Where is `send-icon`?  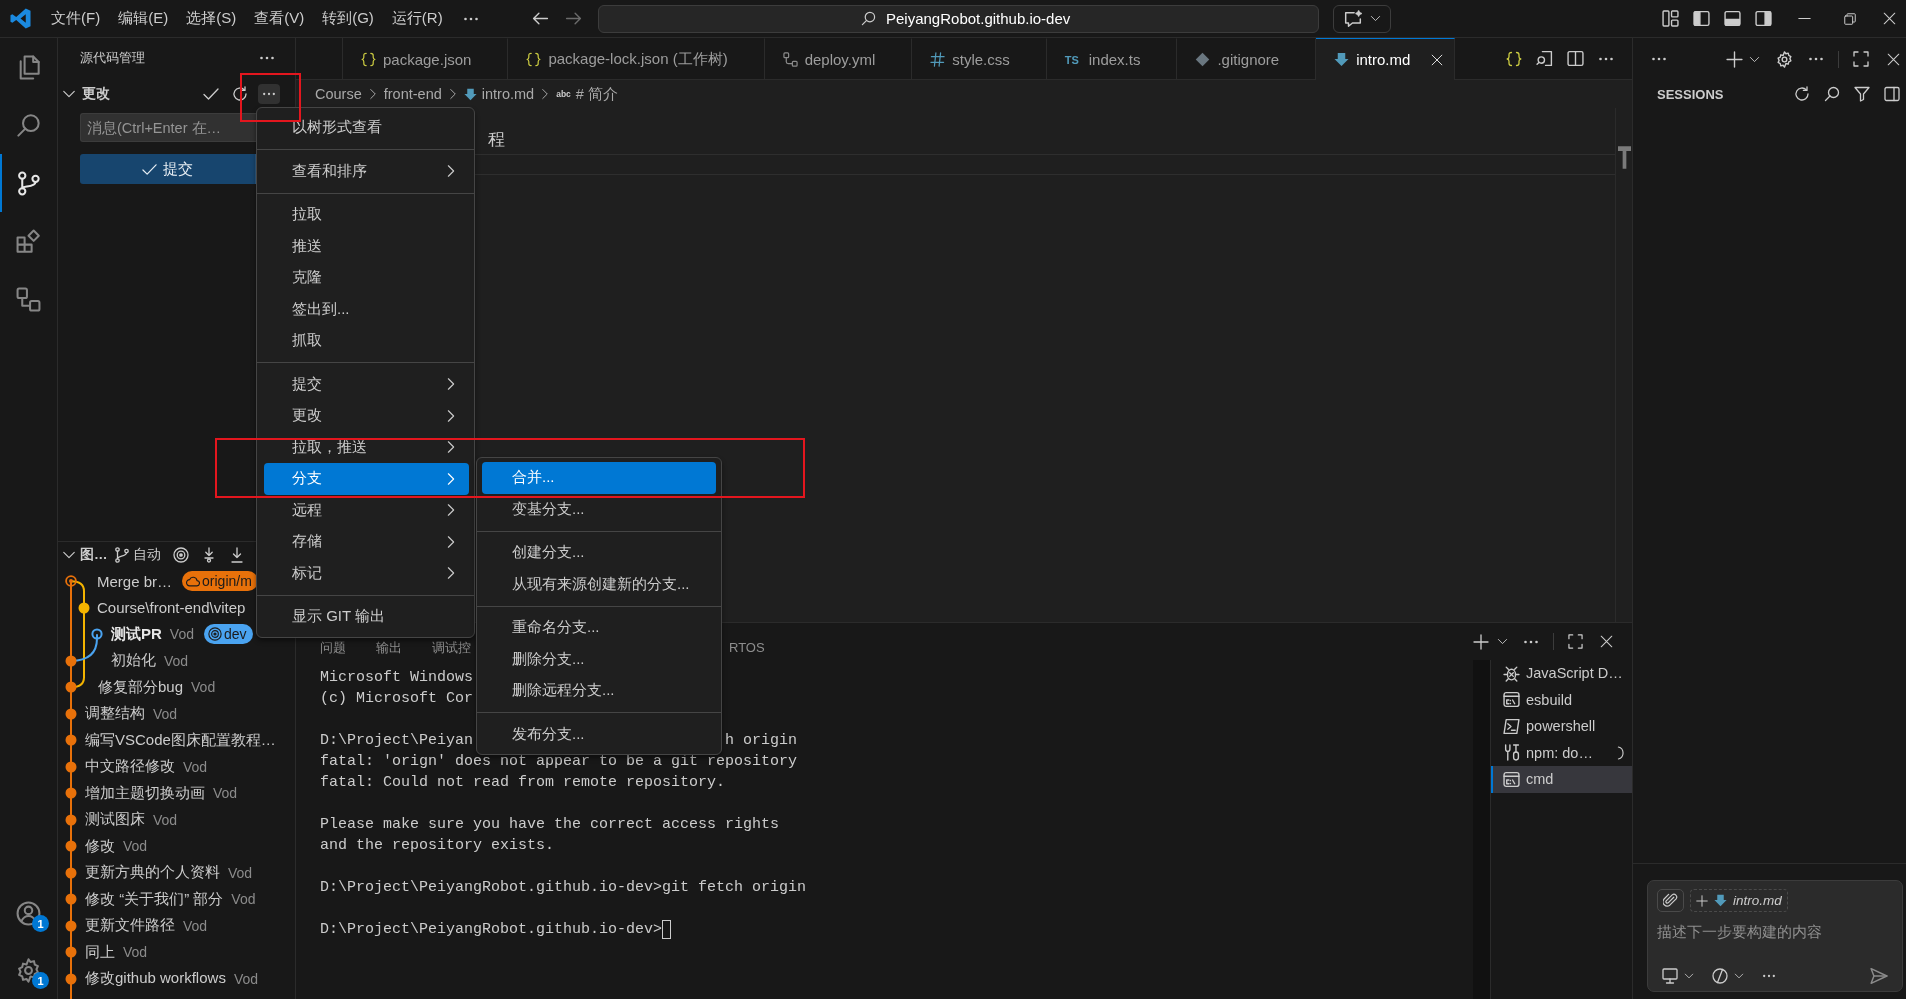 send-icon is located at coordinates (1879, 976).